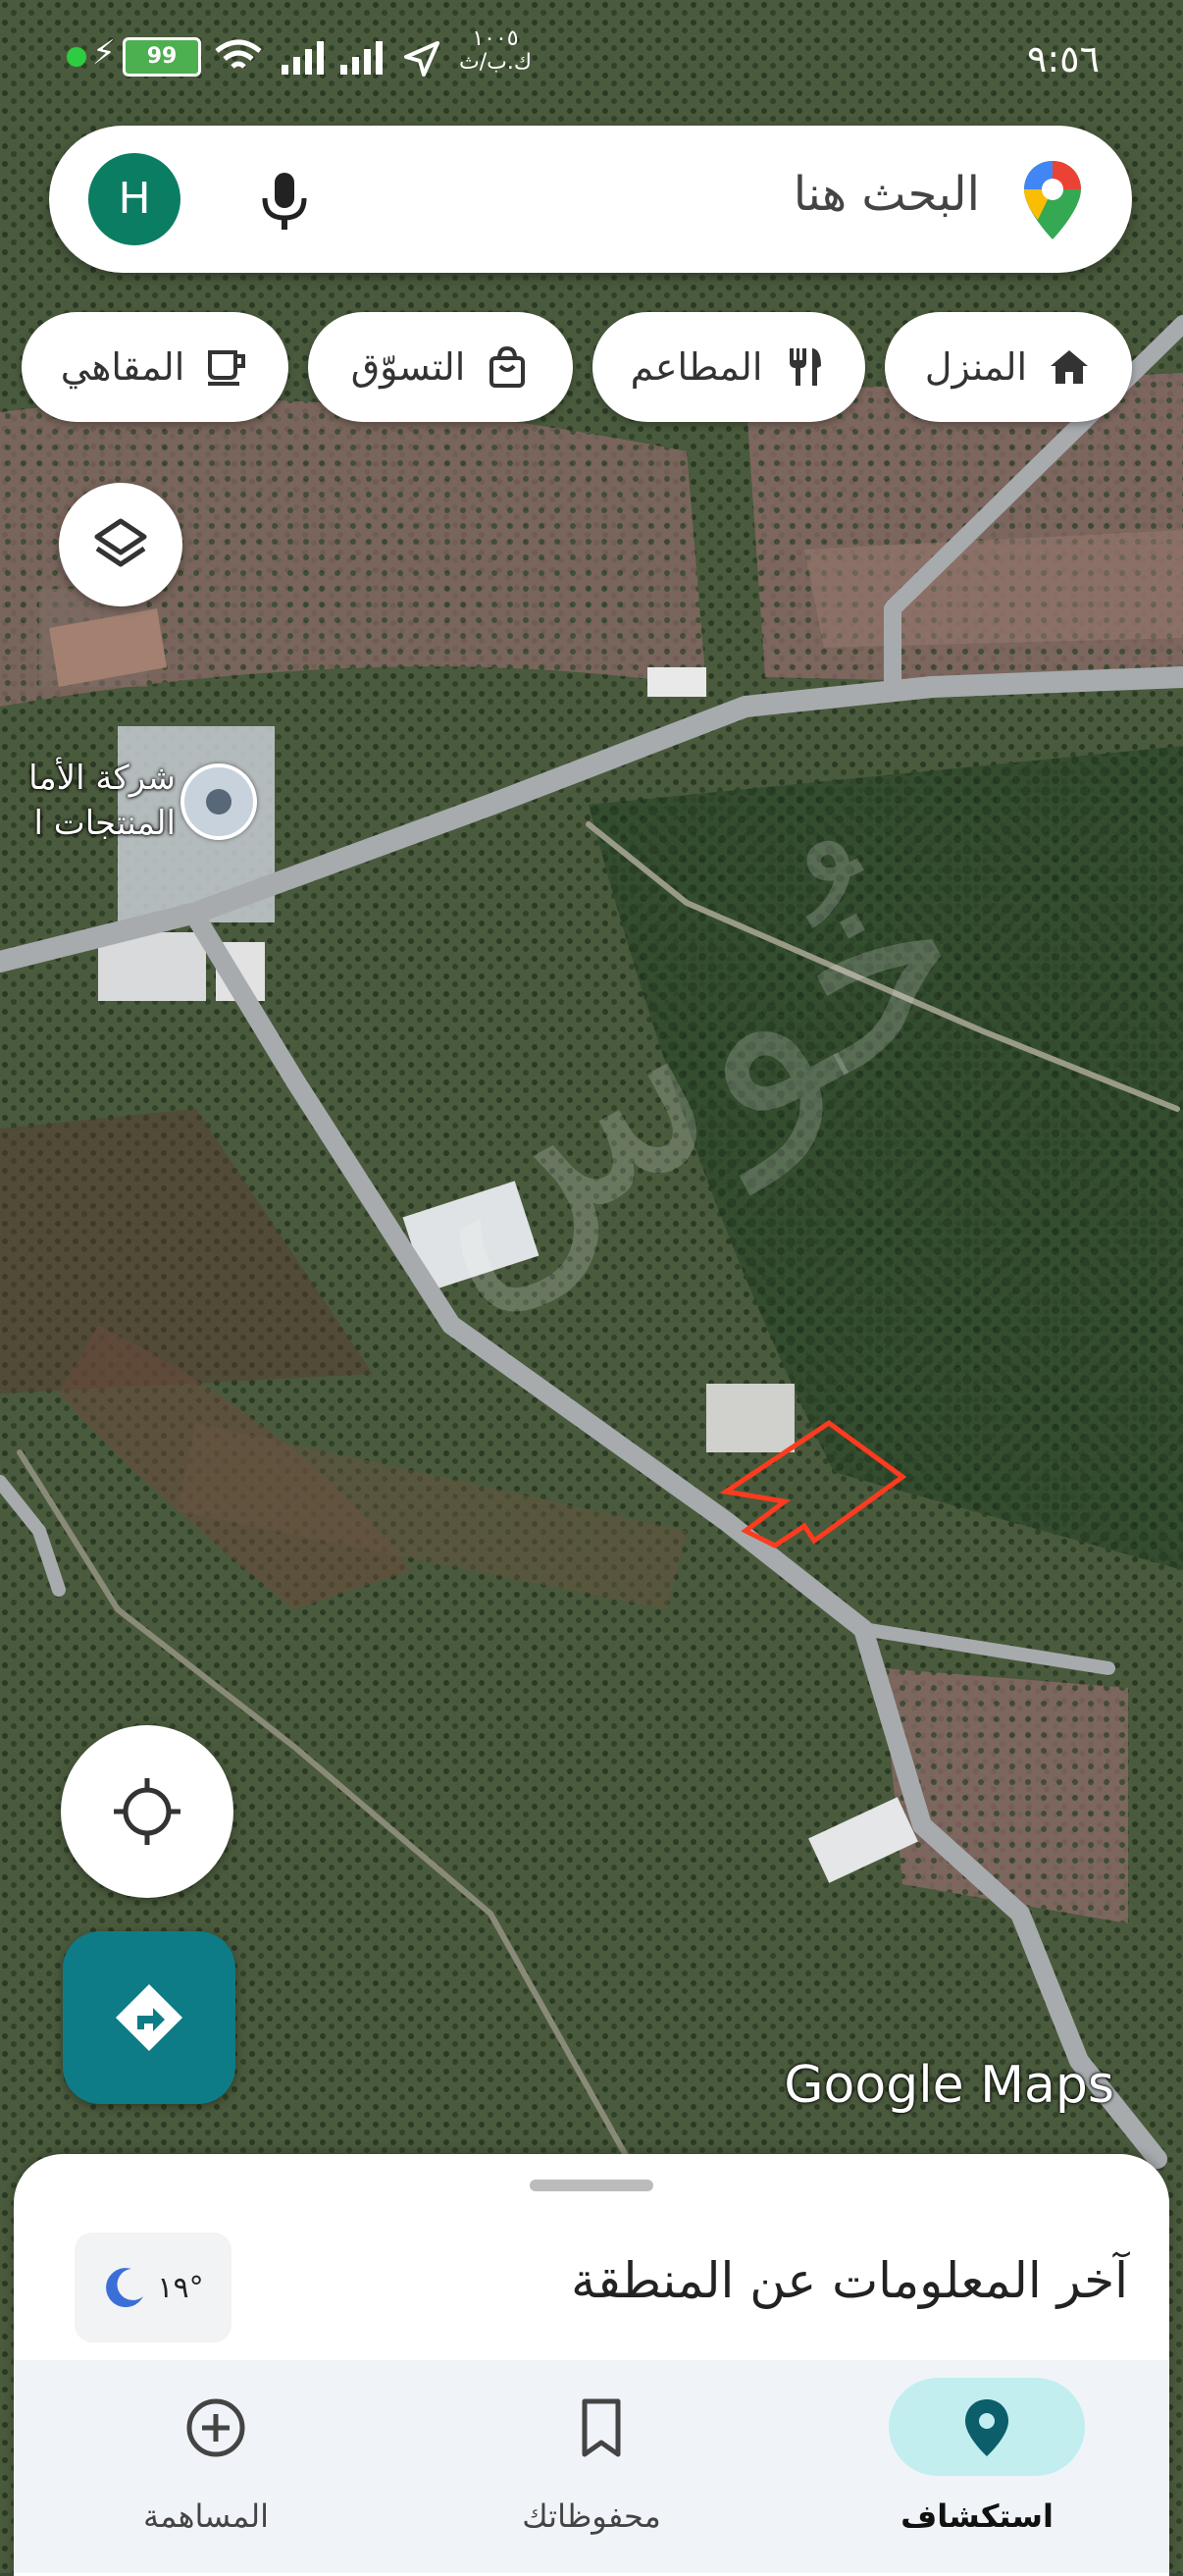 The height and width of the screenshot is (2576, 1183). I want to click on coffee-icon, so click(227, 368).